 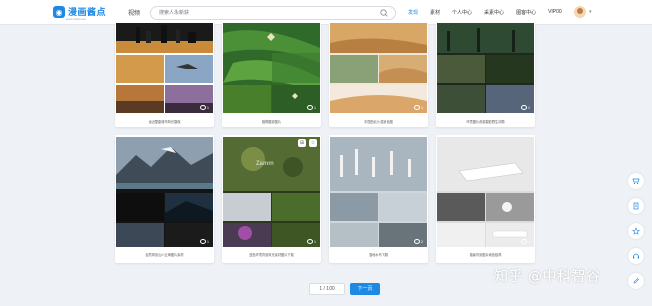 I want to click on image-card: 2 湿地水鸟飞翔, so click(x=378, y=199).